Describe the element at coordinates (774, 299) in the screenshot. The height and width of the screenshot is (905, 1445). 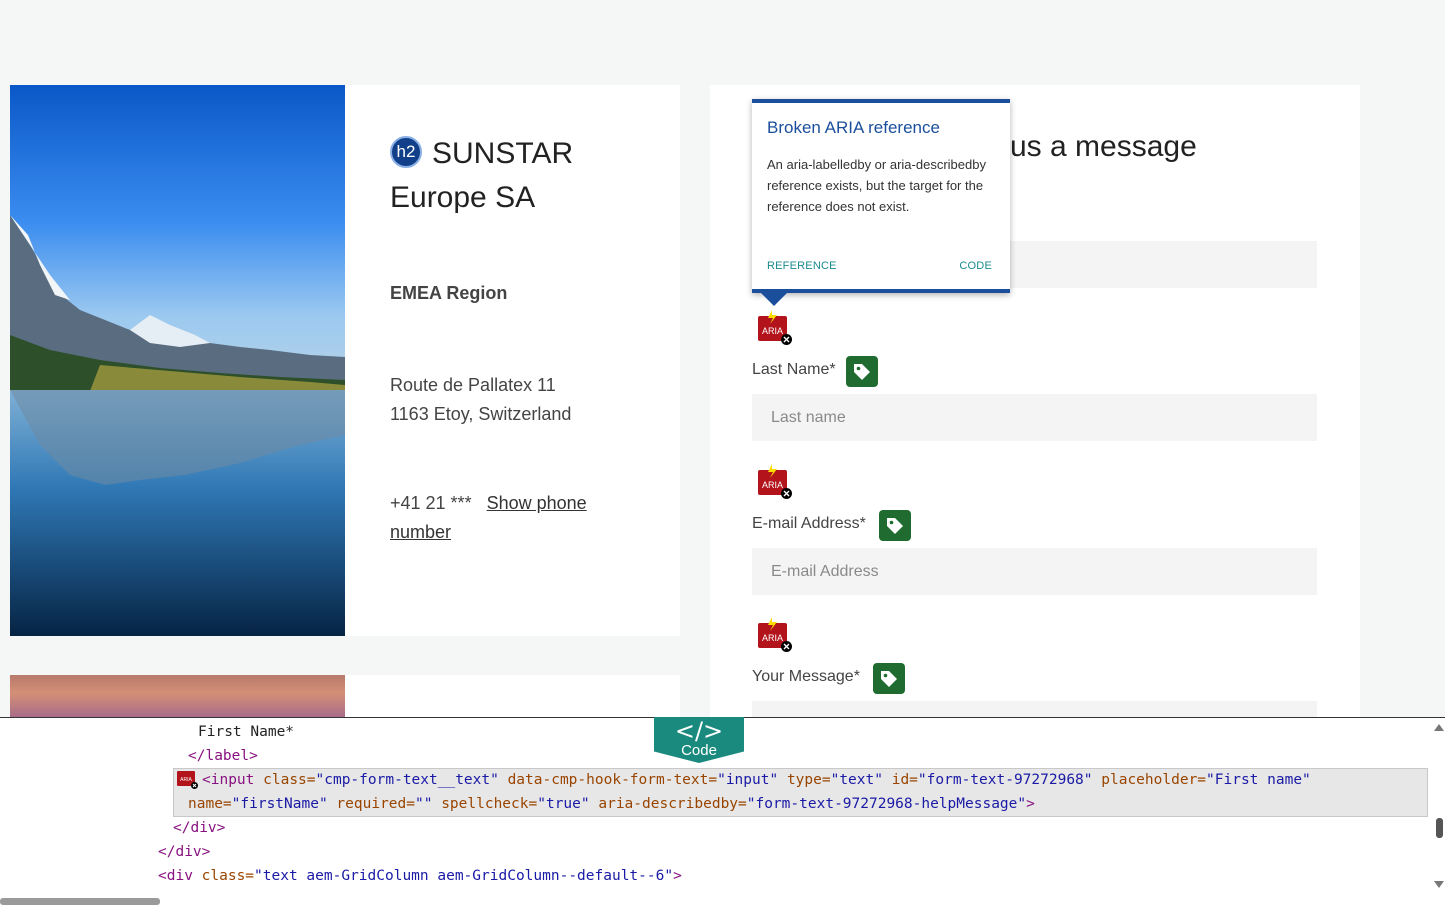
I see `tooltip-arrow` at that location.